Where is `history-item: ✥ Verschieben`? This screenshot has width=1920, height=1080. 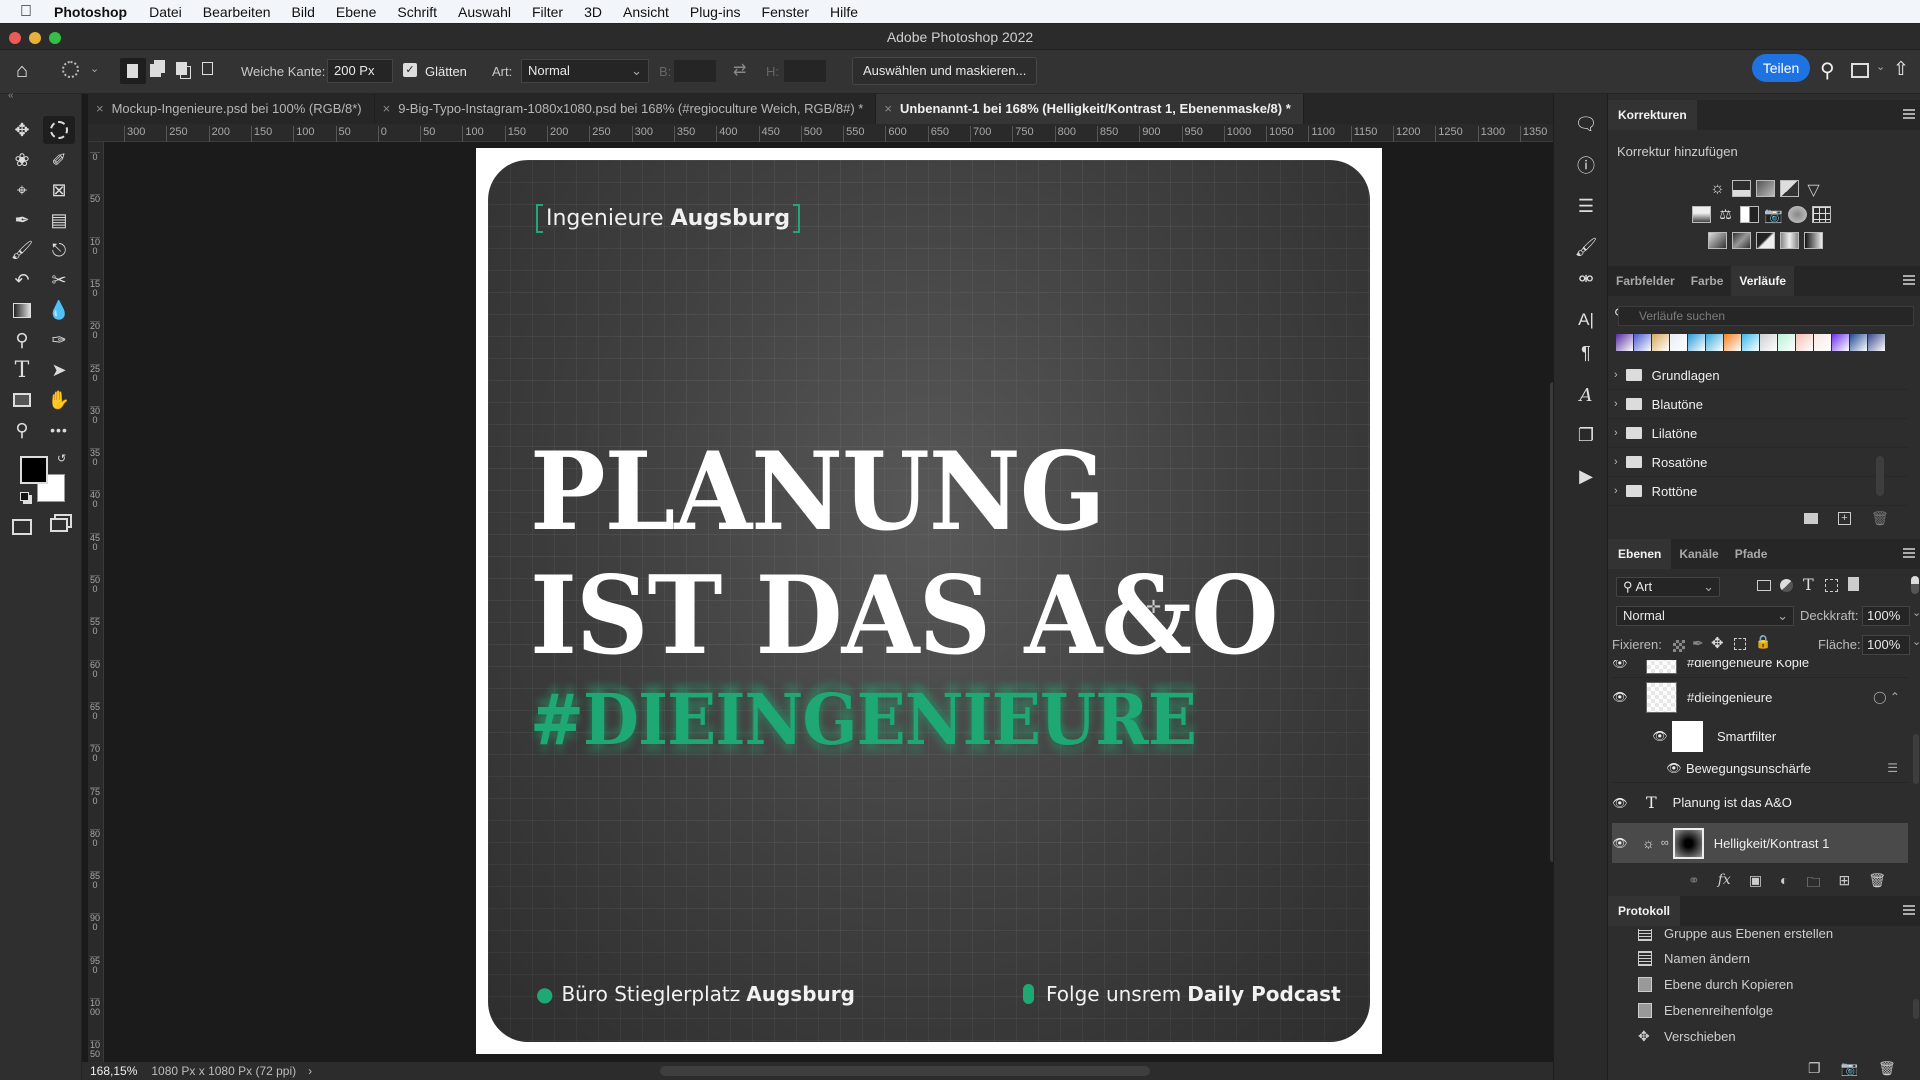
history-item: ✥ Verschieben is located at coordinates (1687, 1036).